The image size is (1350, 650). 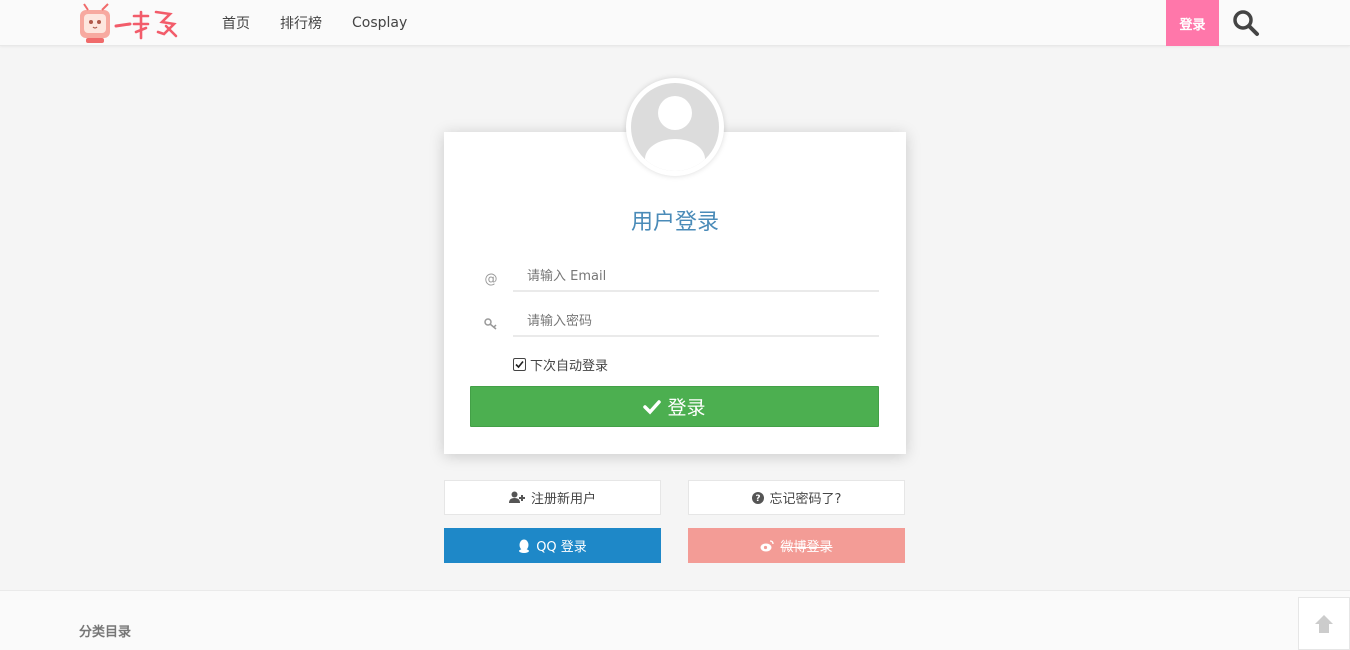 What do you see at coordinates (519, 364) in the screenshot?
I see `remember-checkbox` at bounding box center [519, 364].